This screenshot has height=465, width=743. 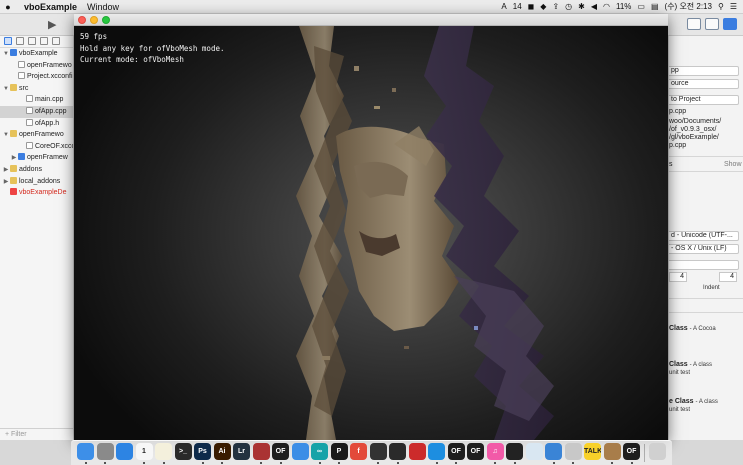 What do you see at coordinates (105, 451) in the screenshot?
I see `launchpad-icon` at bounding box center [105, 451].